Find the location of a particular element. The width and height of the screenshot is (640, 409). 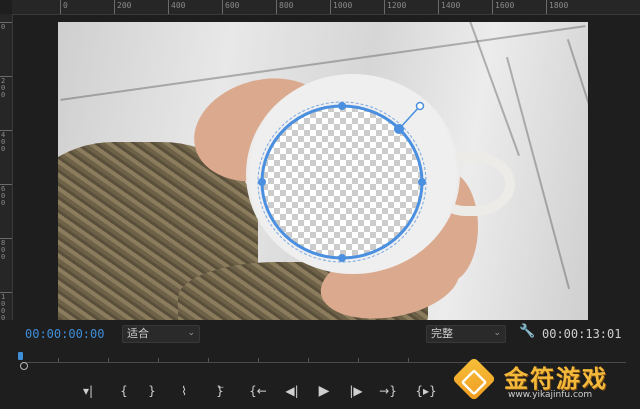

go-to-in-icon: {← is located at coordinates (258, 391).